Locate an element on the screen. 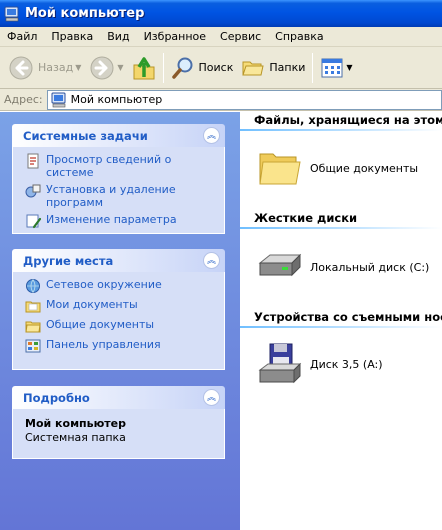 Image resolution: width=442 pixels, height=530 pixels. details-panel: Подробно ︽ Мой компьютер Системная папка is located at coordinates (118, 422).